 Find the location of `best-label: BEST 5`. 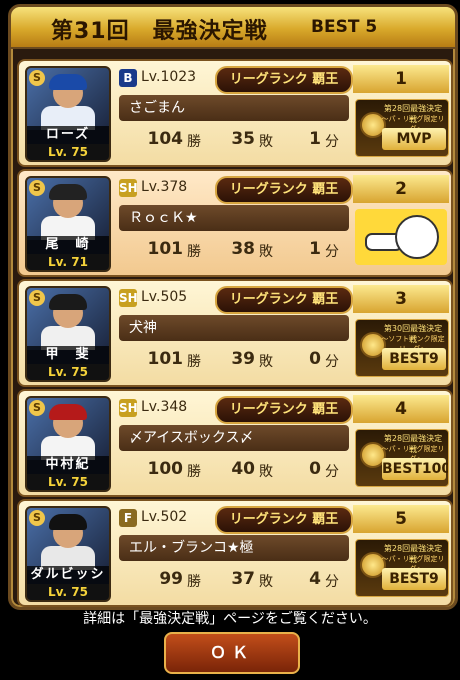

best-label: BEST 5 is located at coordinates (344, 27).